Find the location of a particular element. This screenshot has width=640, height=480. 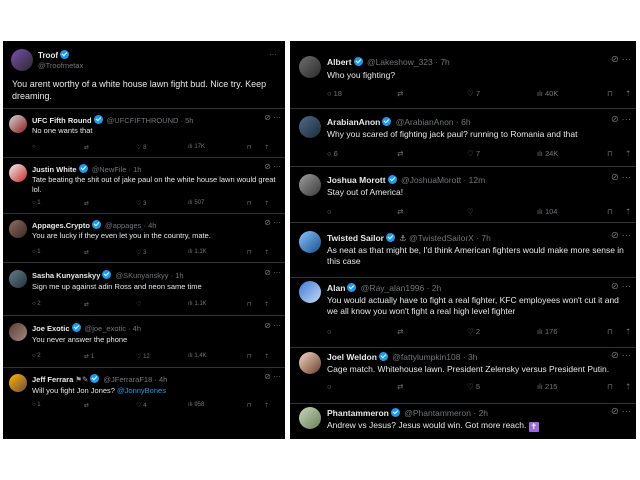

author-handle: @UFCFIFTHROUND is located at coordinates (143, 120).